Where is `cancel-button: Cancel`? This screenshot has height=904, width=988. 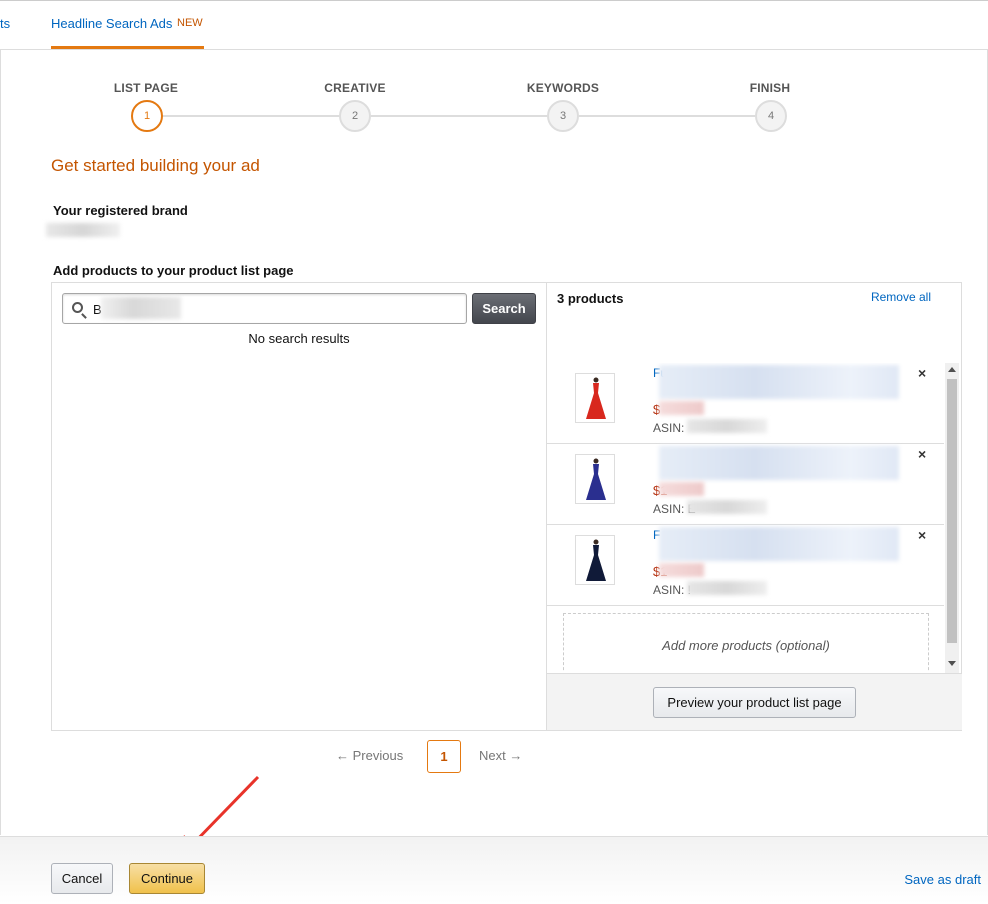 cancel-button: Cancel is located at coordinates (82, 878).